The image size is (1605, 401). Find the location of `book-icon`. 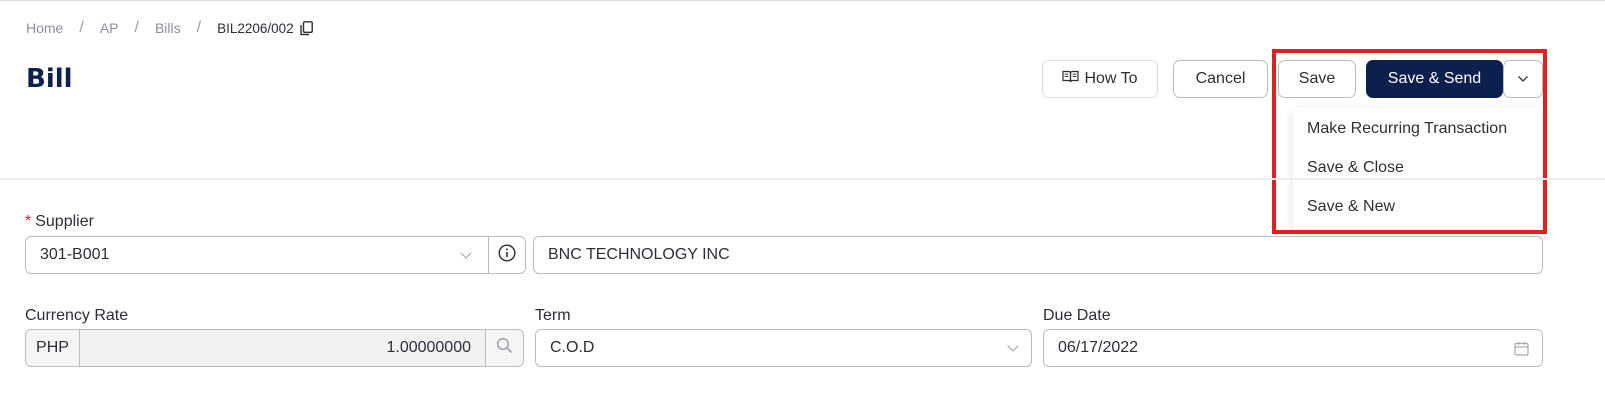

book-icon is located at coordinates (1071, 79).